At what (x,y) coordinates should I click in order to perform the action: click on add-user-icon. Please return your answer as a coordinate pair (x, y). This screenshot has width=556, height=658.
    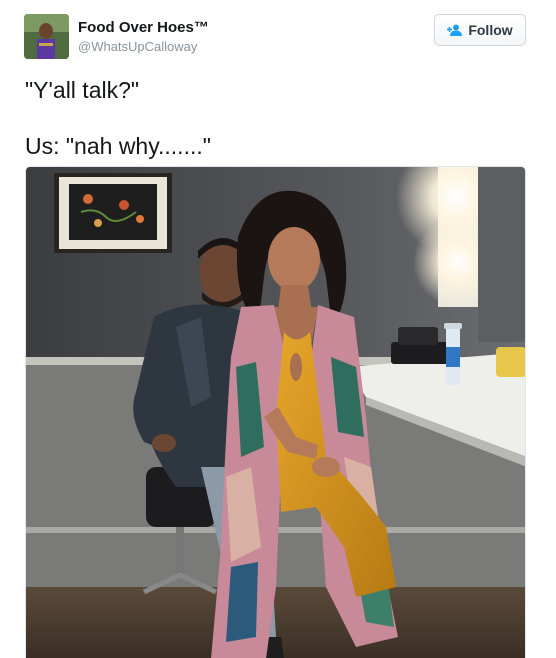
    Looking at the image, I should click on (455, 30).